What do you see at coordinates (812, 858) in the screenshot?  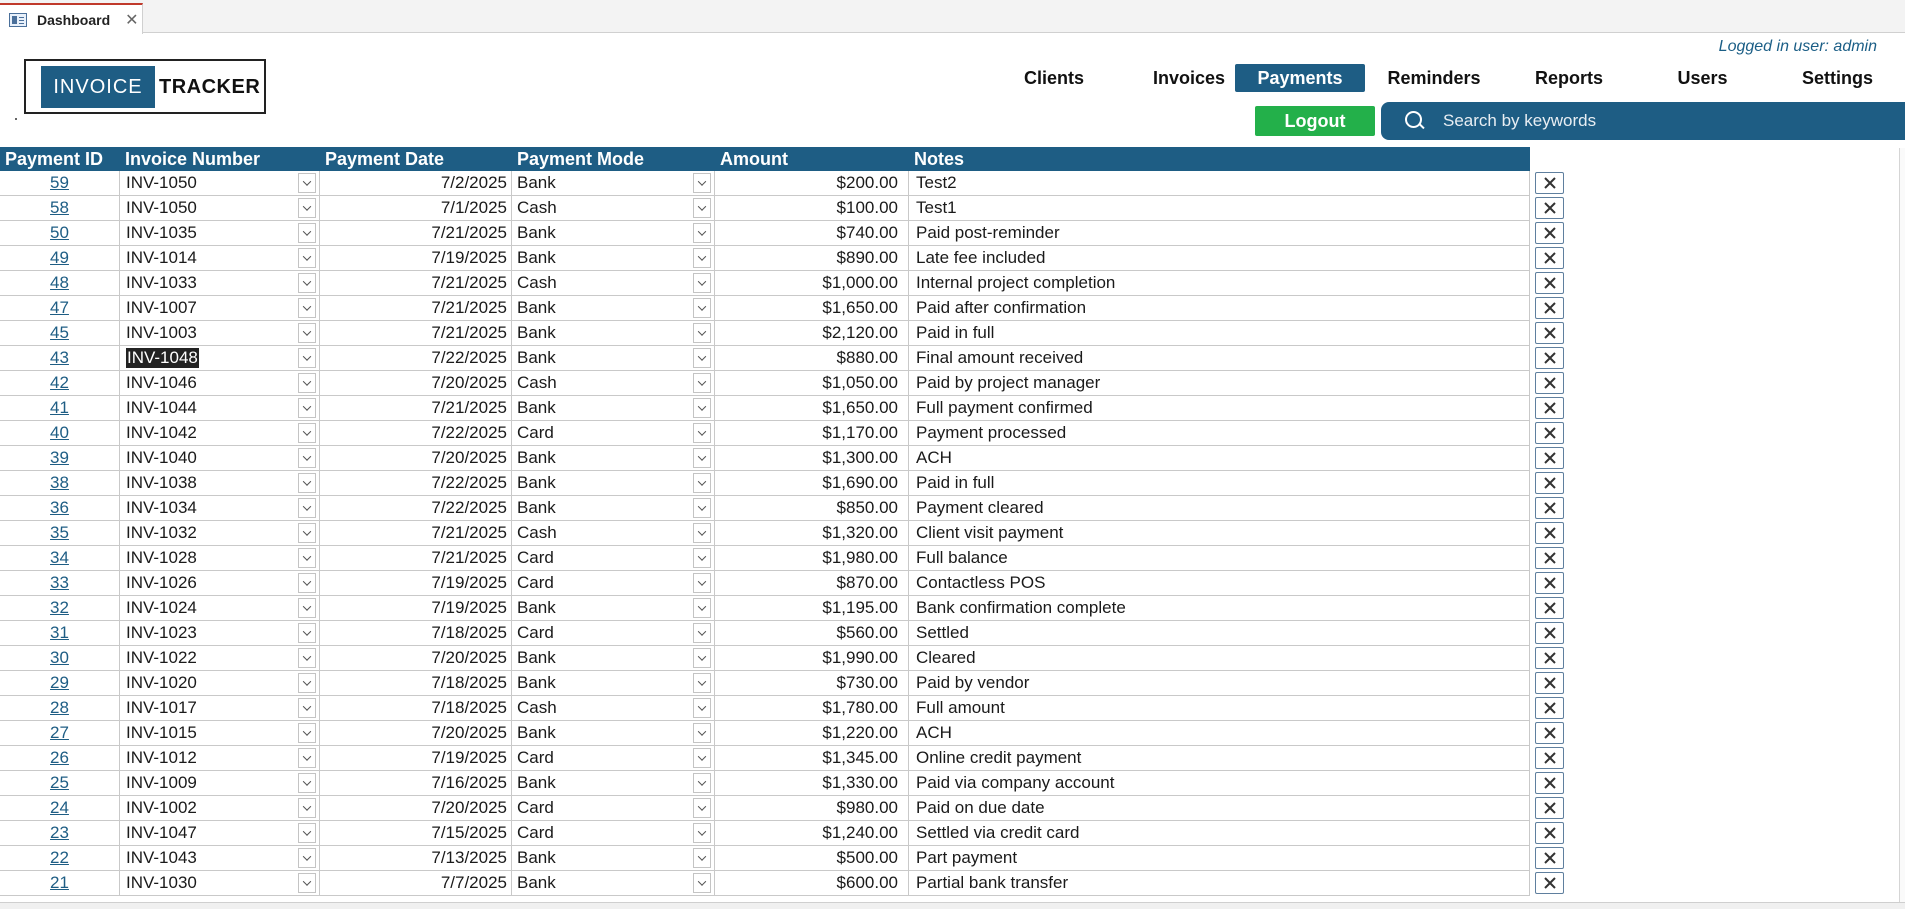 I see `amount-cell: $500.00` at bounding box center [812, 858].